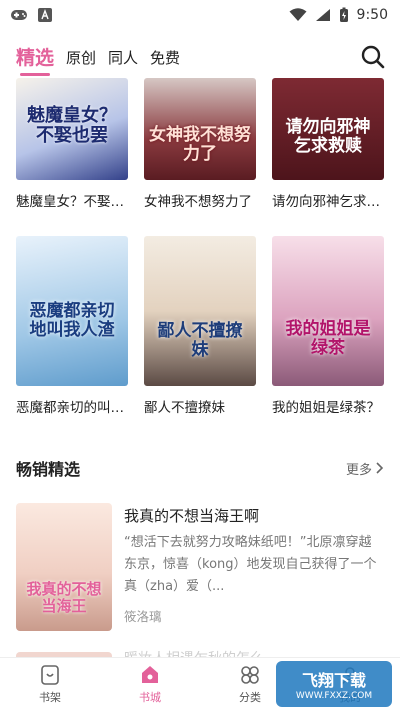  I want to click on book-cover: 鄙人不擅撩妹, so click(200, 311).